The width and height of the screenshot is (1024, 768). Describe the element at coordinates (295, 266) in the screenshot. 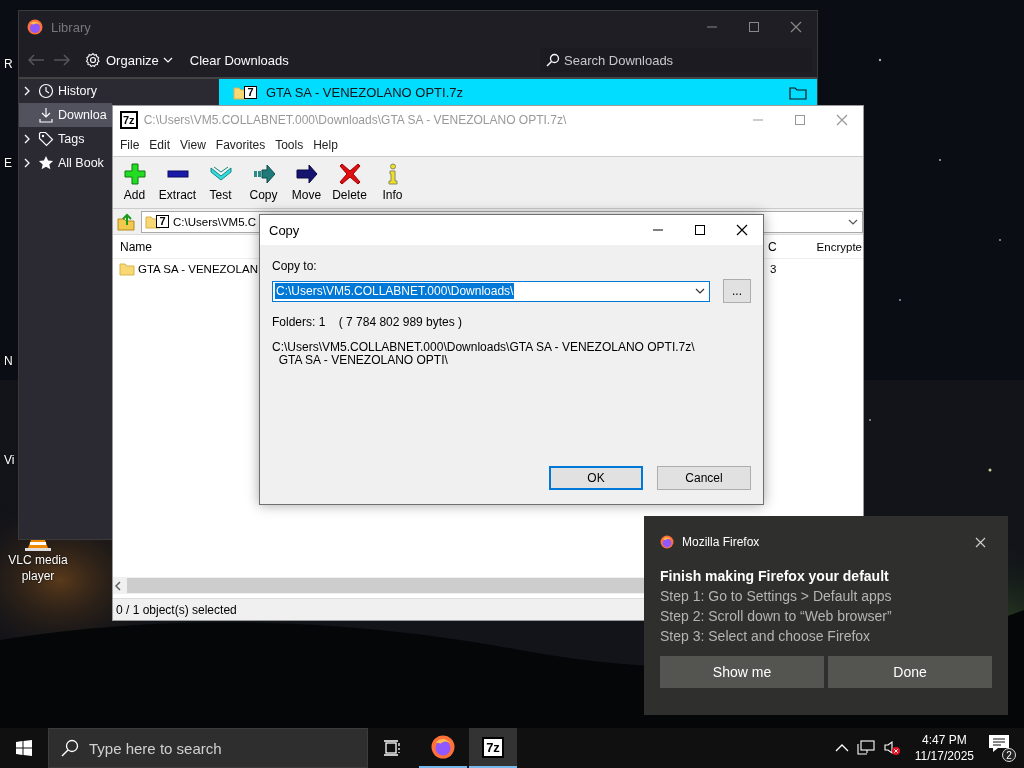

I see `field-label: Copy to:` at that location.